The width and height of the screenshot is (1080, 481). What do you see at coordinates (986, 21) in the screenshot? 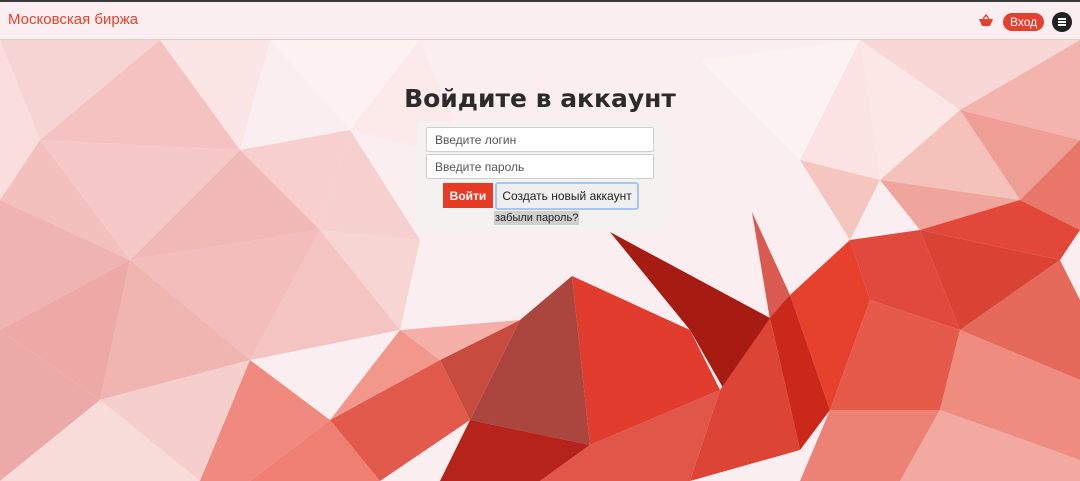
I see `cart-icon` at bounding box center [986, 21].